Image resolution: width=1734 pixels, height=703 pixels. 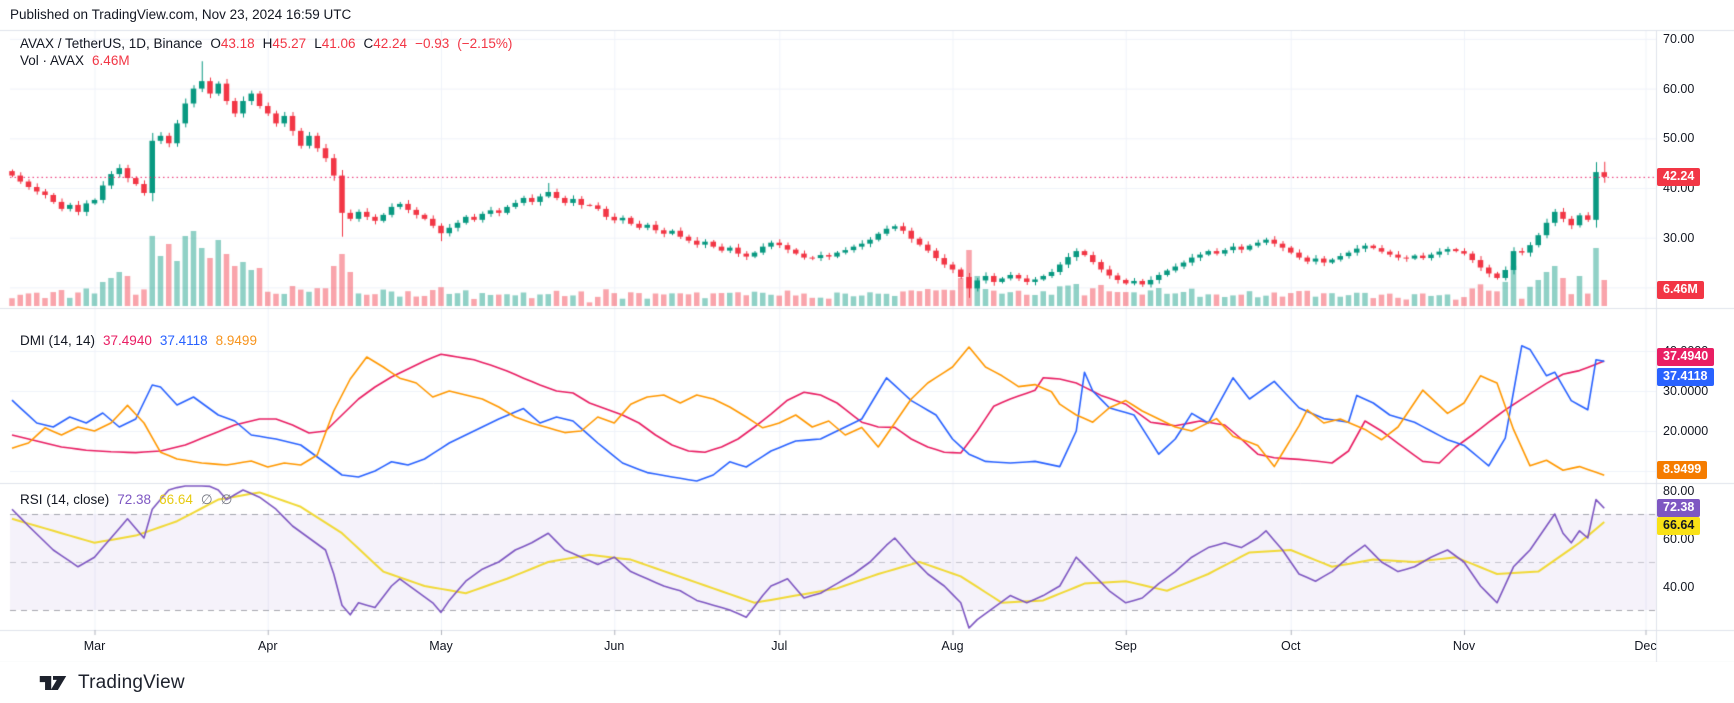 What do you see at coordinates (614, 646) in the screenshot?
I see `time-axis-label-jun: Jun` at bounding box center [614, 646].